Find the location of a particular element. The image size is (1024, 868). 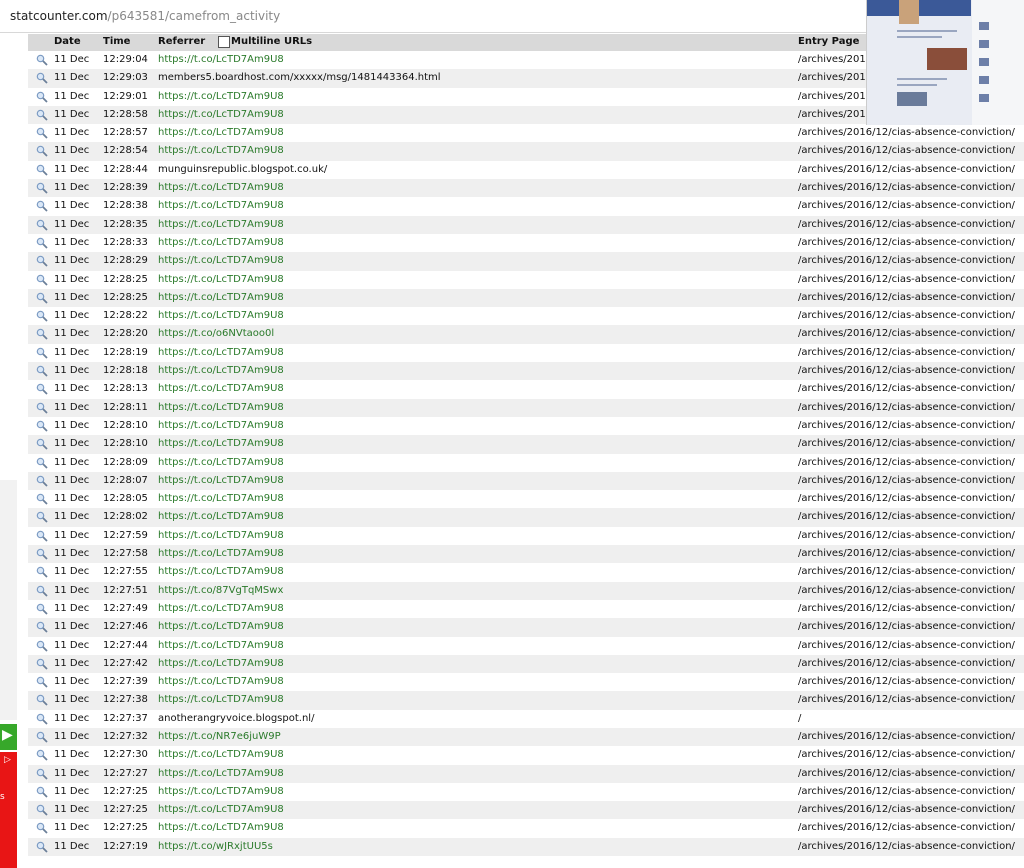

cell-referrer-link: munguinsrepublic.blogspot.co.uk/ is located at coordinates (242, 170).